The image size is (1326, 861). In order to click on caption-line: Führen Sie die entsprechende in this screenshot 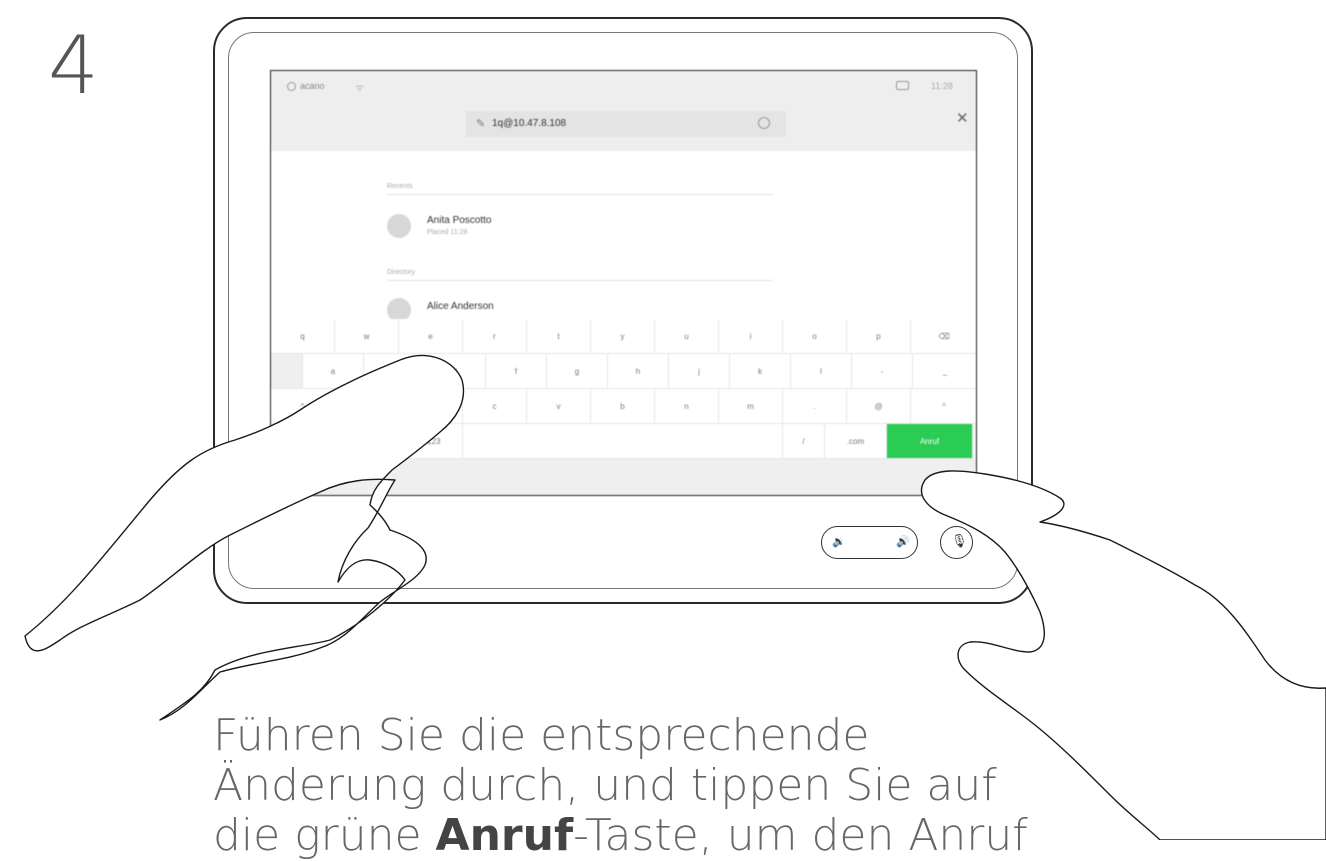, I will do `click(541, 735)`.